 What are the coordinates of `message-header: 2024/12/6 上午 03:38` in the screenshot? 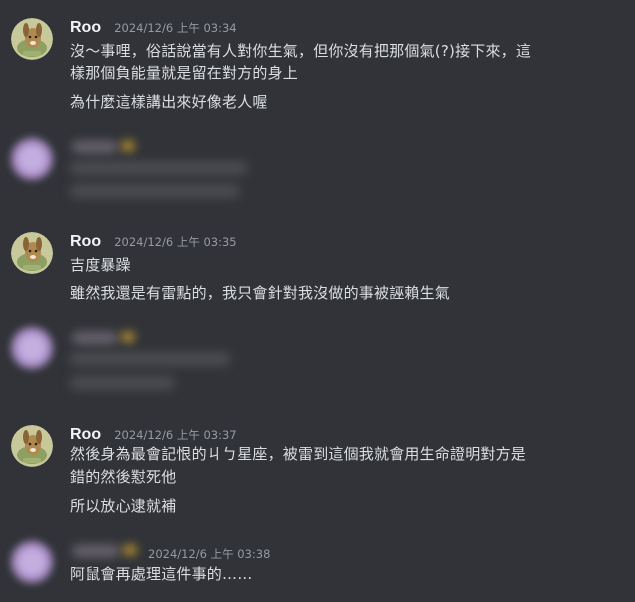 It's located at (209, 554).